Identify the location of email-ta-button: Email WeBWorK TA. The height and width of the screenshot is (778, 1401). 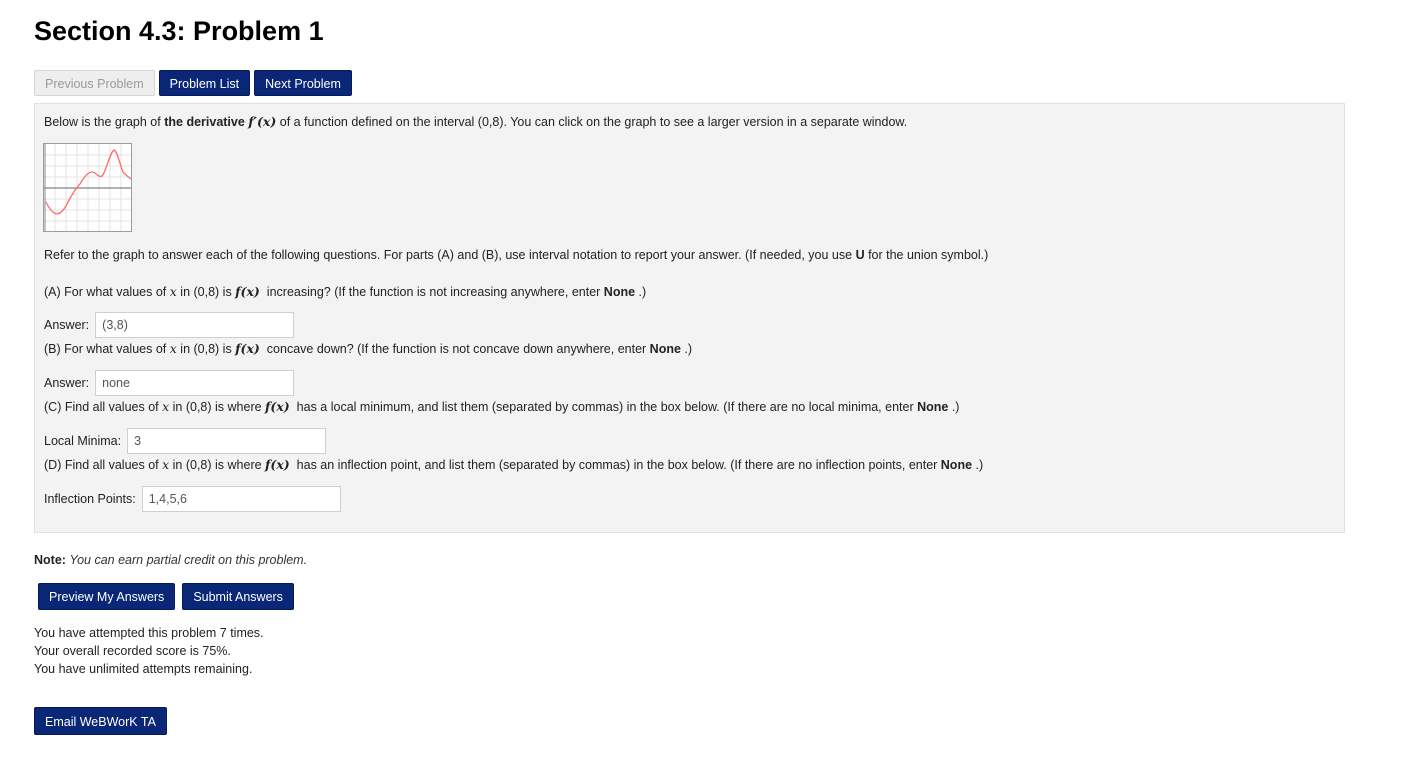
(100, 721).